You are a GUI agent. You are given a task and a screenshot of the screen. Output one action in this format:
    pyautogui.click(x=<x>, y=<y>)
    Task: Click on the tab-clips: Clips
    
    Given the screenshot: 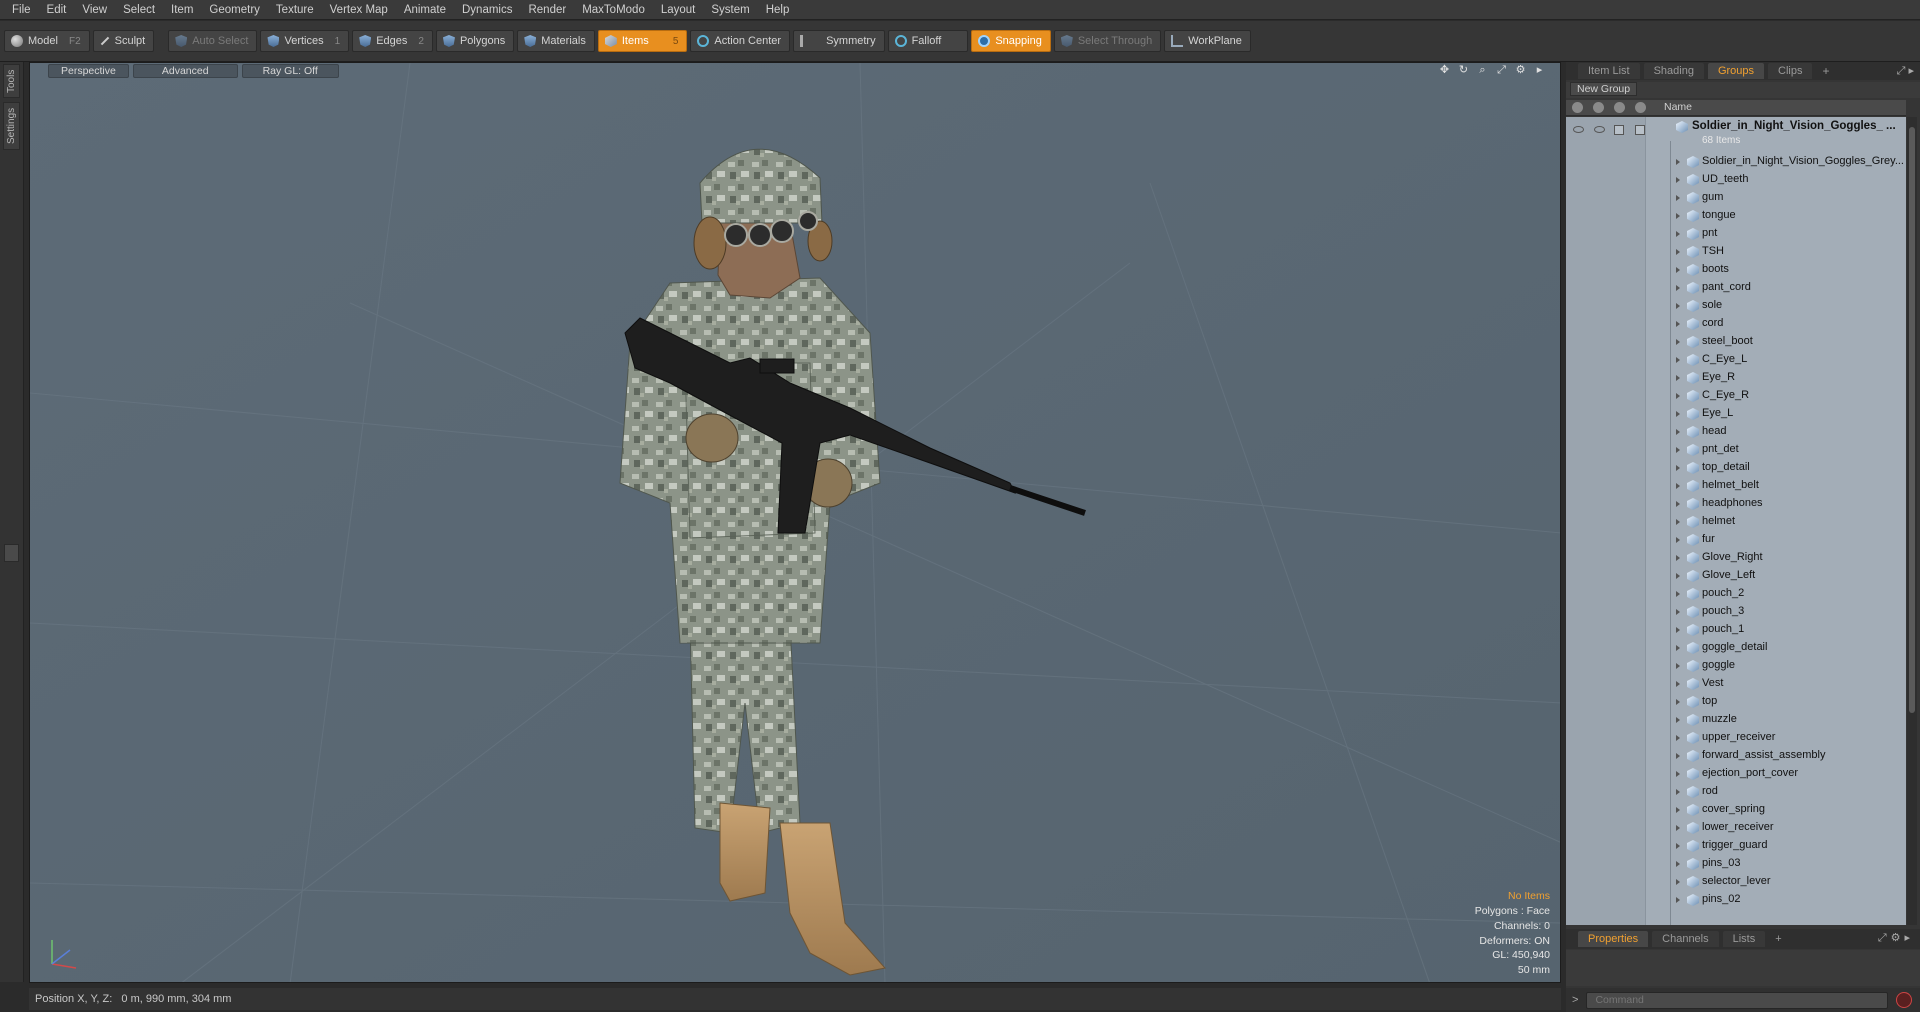 What is the action you would take?
    pyautogui.click(x=1790, y=71)
    